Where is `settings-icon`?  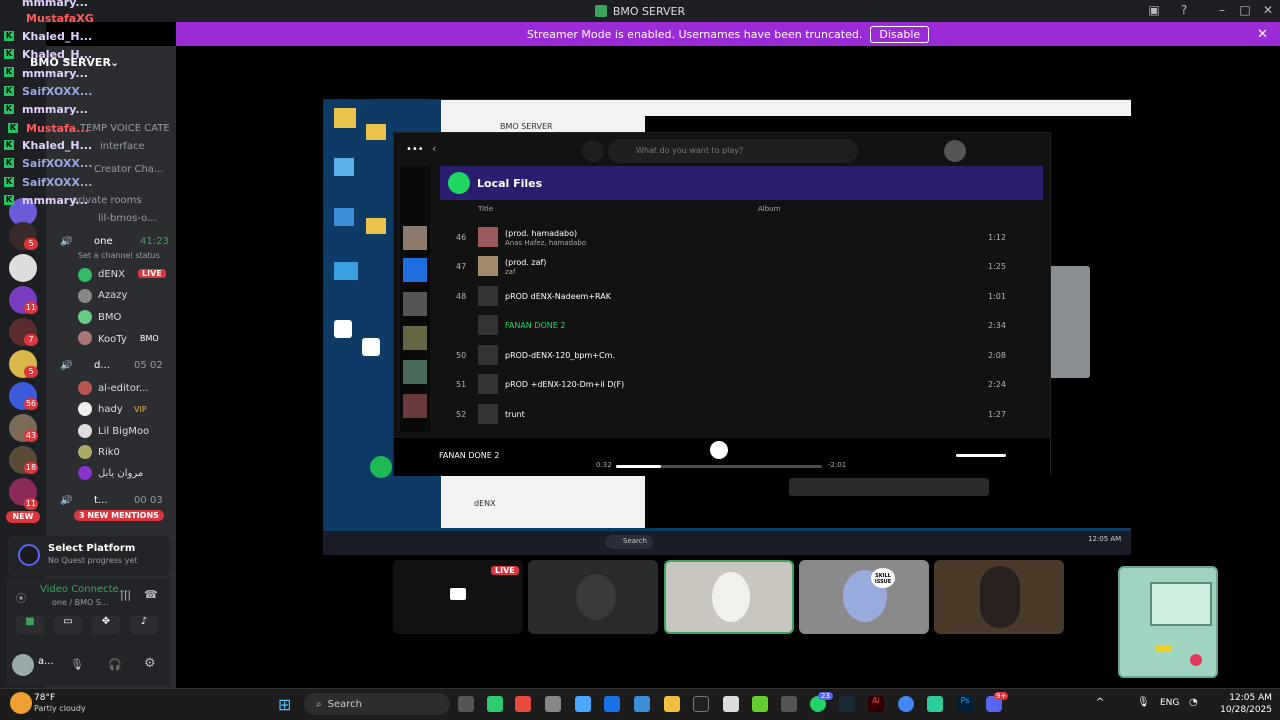 settings-icon is located at coordinates (553, 704).